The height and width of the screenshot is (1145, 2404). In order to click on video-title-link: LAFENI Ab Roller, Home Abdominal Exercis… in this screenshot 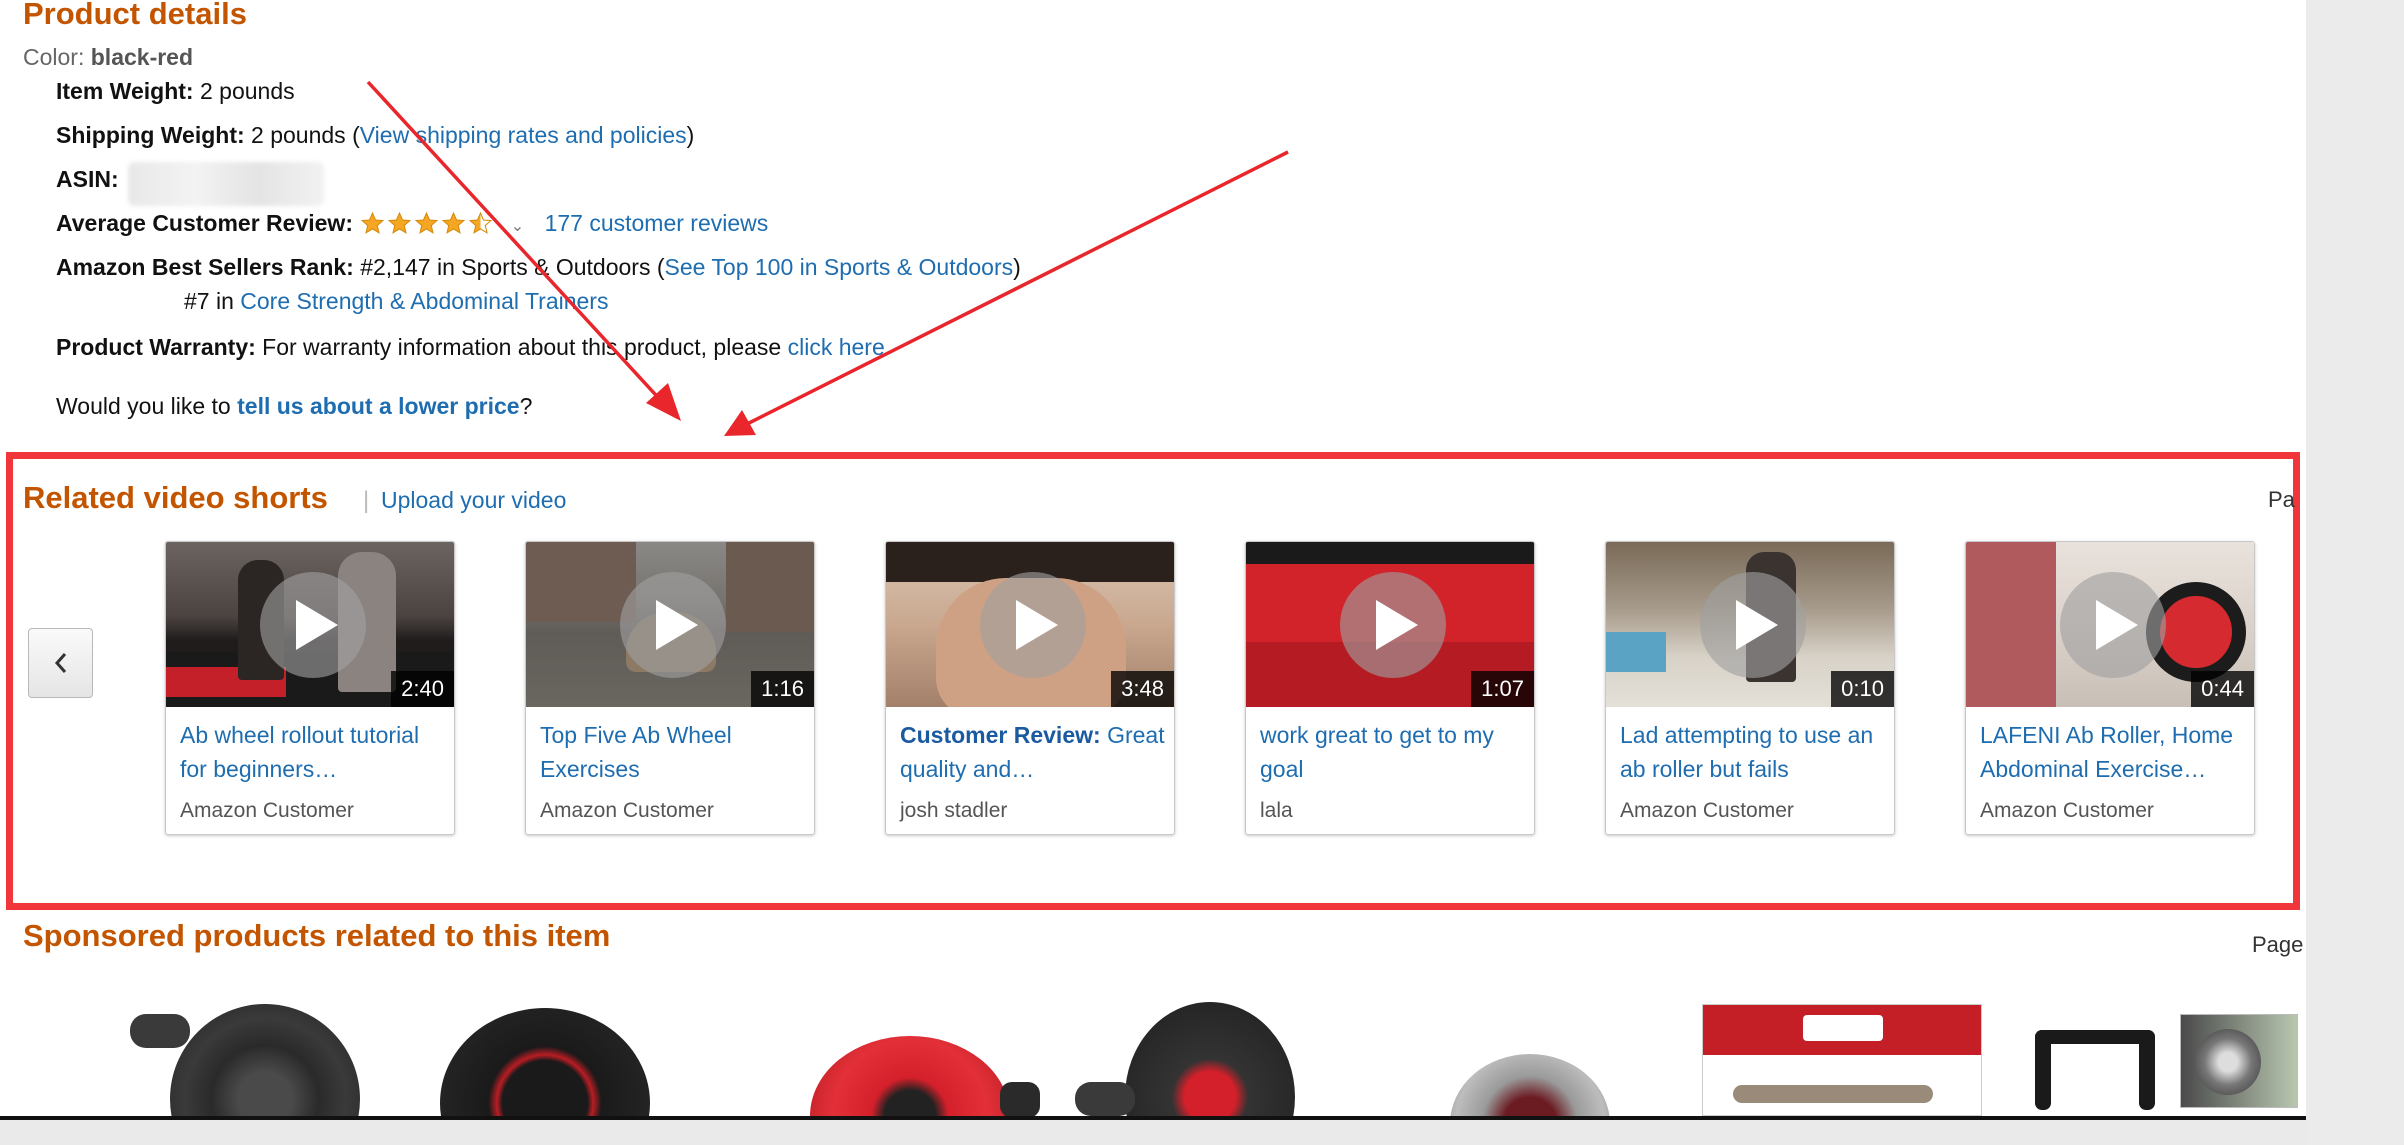, I will do `click(2113, 752)`.